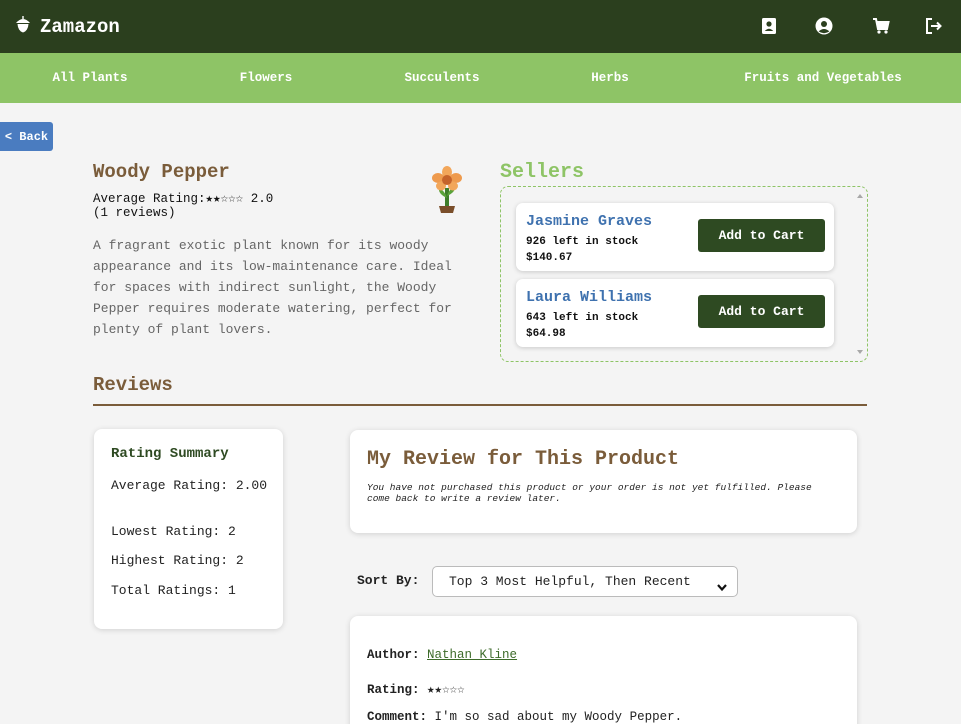  Describe the element at coordinates (388, 580) in the screenshot. I see `sort-label: Sort By:` at that location.